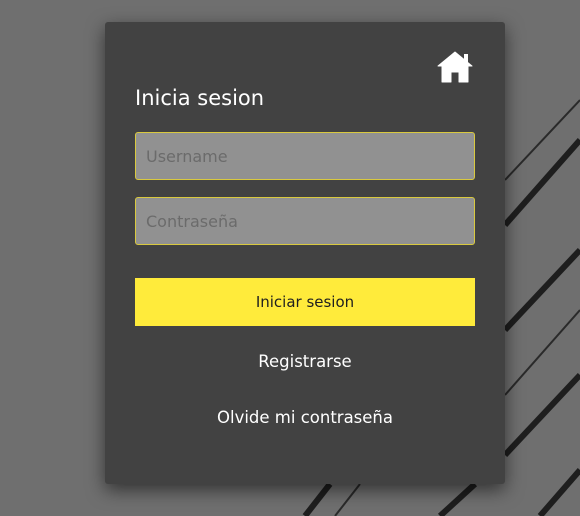 This screenshot has width=580, height=516. What do you see at coordinates (305, 417) in the screenshot?
I see `forgot-password-link: Olvide mi contraseña` at bounding box center [305, 417].